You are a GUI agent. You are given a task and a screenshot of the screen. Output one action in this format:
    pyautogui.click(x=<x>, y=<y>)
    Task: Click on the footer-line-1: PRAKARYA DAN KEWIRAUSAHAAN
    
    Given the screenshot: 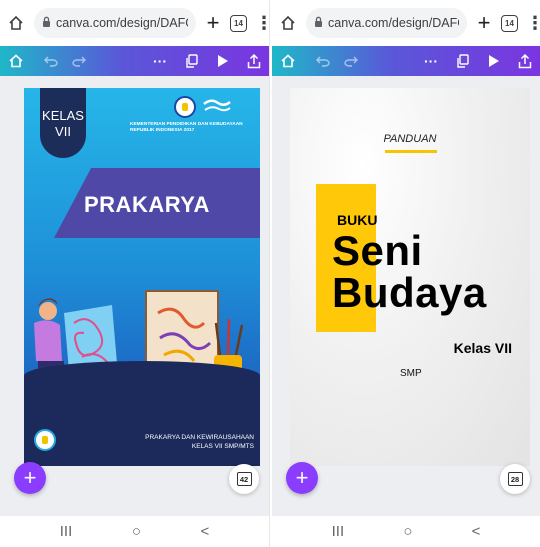 What is the action you would take?
    pyautogui.click(x=199, y=437)
    